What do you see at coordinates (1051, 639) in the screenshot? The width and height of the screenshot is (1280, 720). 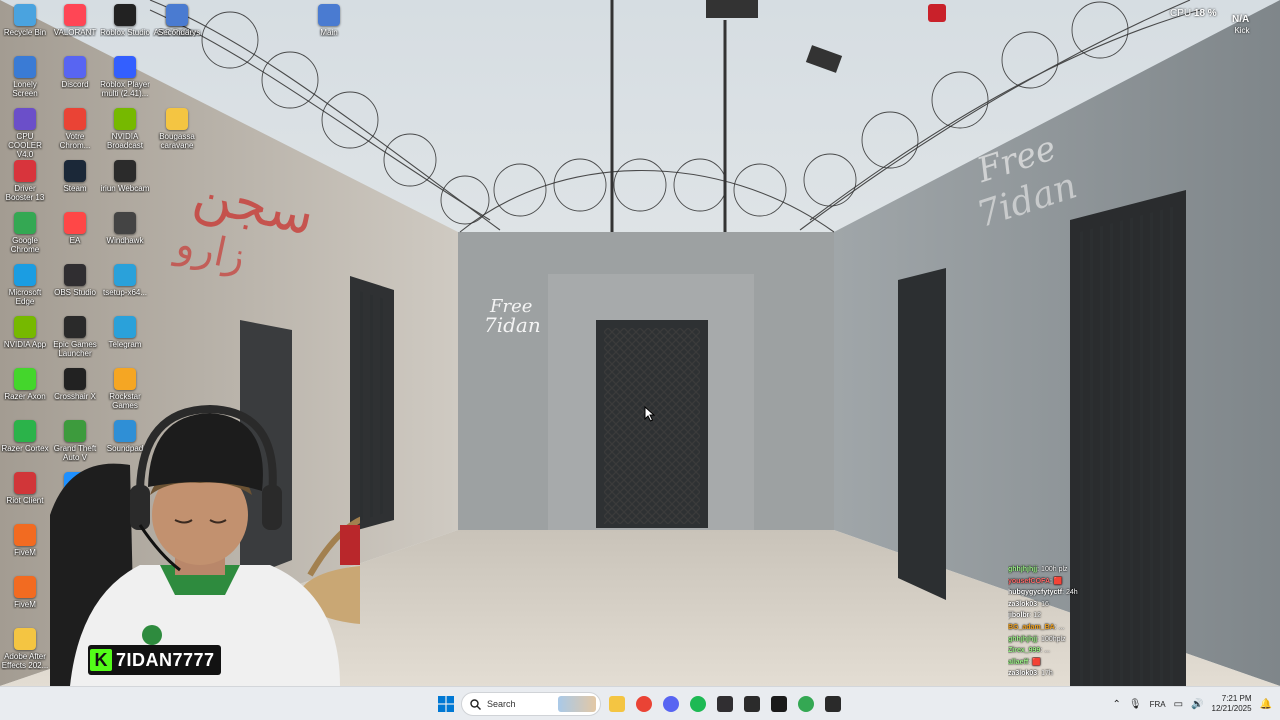 I see `chat-text: : 100hplz` at bounding box center [1051, 639].